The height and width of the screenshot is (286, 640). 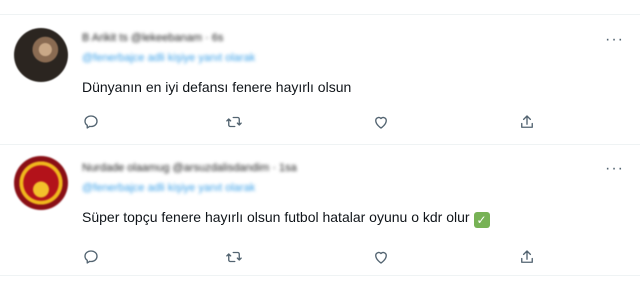 What do you see at coordinates (189, 168) in the screenshot?
I see `author-line: Nurdade olaamug @arsuzdalisdandim · 1sa` at bounding box center [189, 168].